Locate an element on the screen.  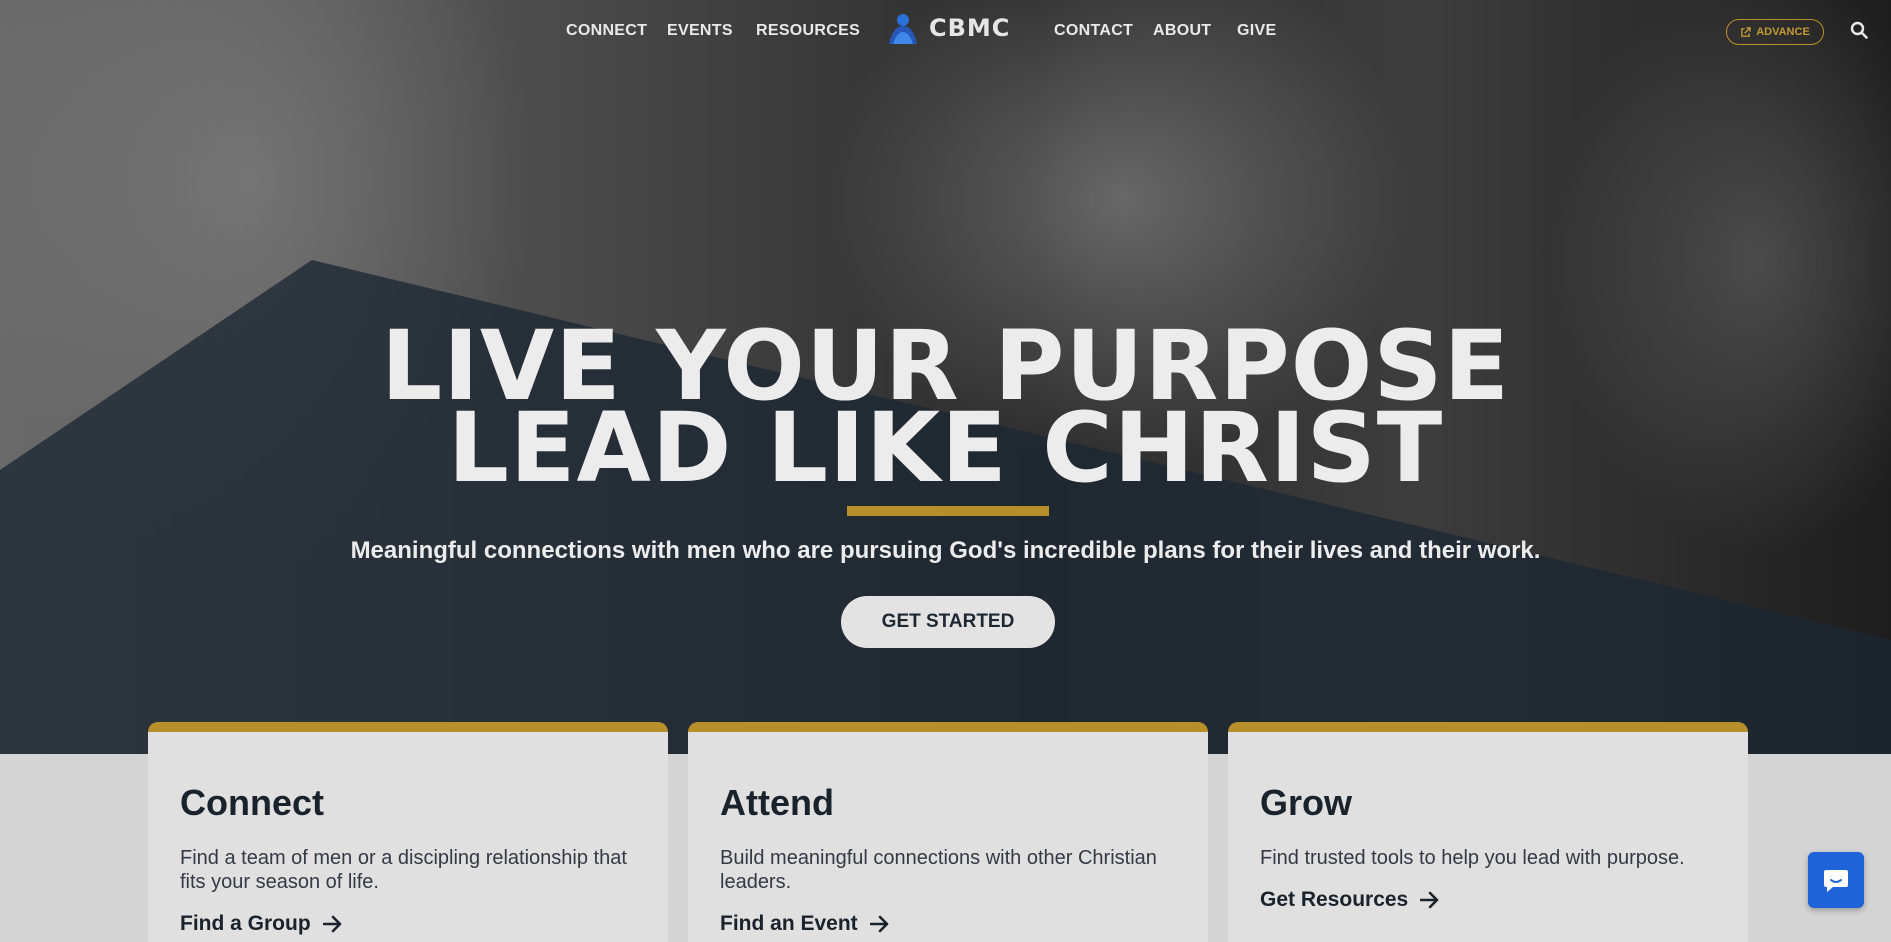
find-an-event-link: Find an Event is located at coordinates (805, 924).